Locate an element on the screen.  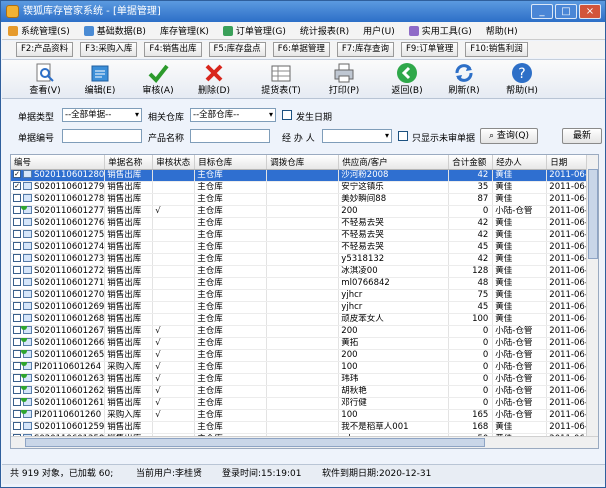
table-row: S020110601261 销售出库 √ 主仓库 邓行健 0 小陆-仓管 2011-06- is located at coordinates (304, 403).